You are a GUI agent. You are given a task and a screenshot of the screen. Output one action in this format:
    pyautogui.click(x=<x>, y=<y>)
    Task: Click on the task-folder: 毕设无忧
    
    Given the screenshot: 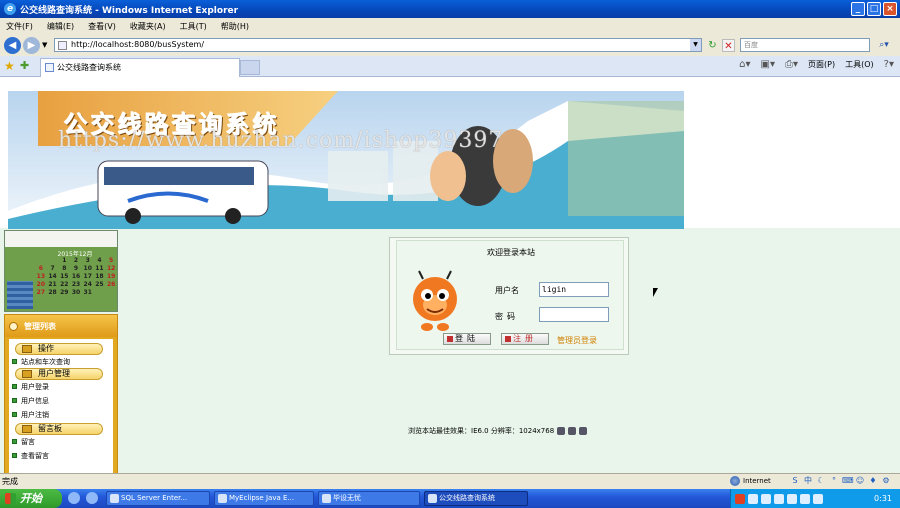 What is the action you would take?
    pyautogui.click(x=369, y=498)
    